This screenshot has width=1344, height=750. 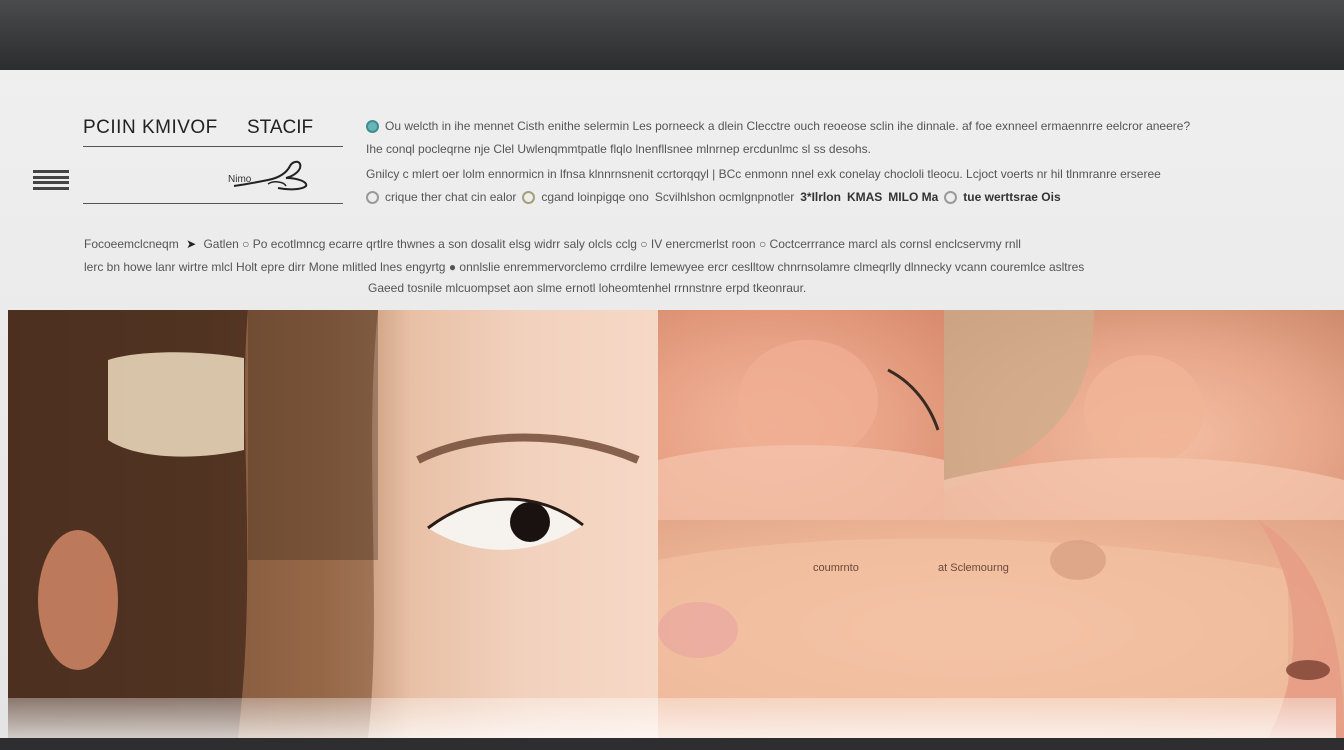 I want to click on option-label: 3*Ilrlon, so click(x=820, y=197).